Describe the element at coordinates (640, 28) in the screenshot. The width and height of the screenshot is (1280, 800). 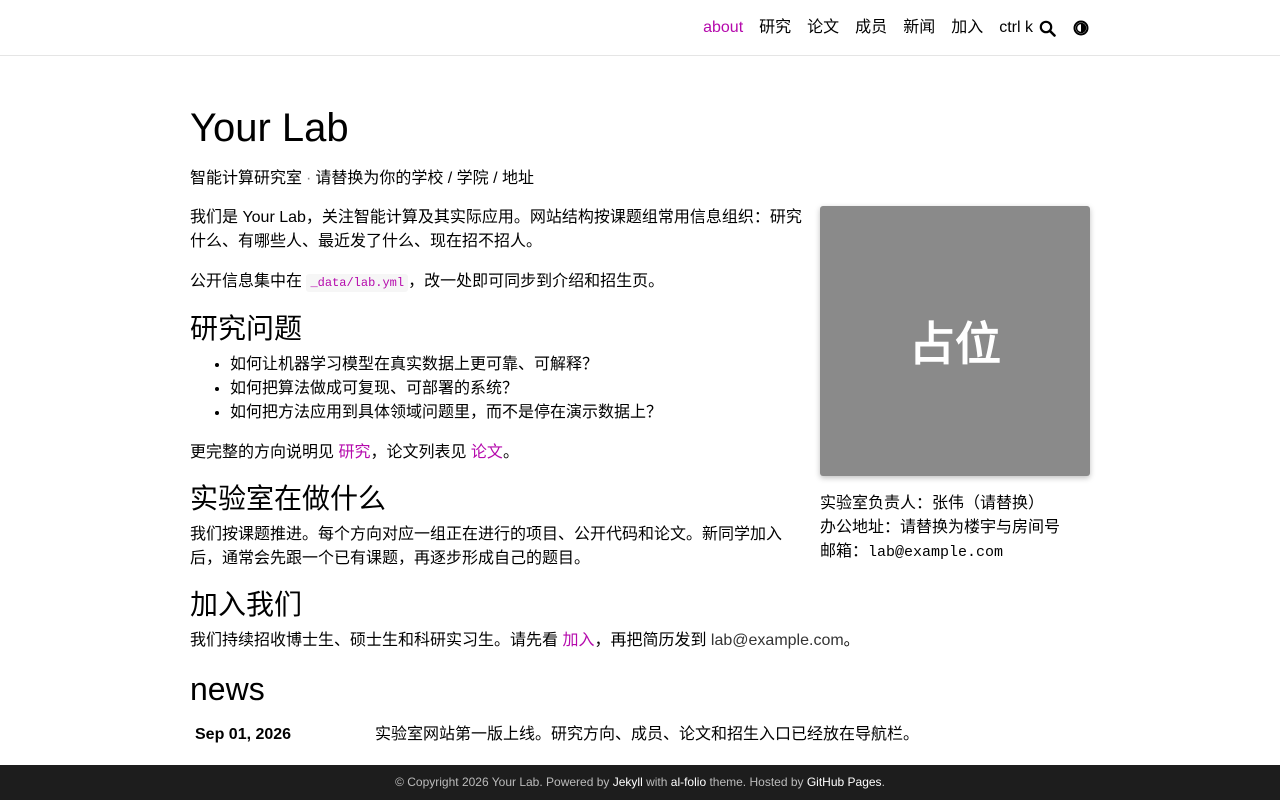
I see `top-navbar: about 研究 论文 成员 新闻 加入 ctrl k` at that location.